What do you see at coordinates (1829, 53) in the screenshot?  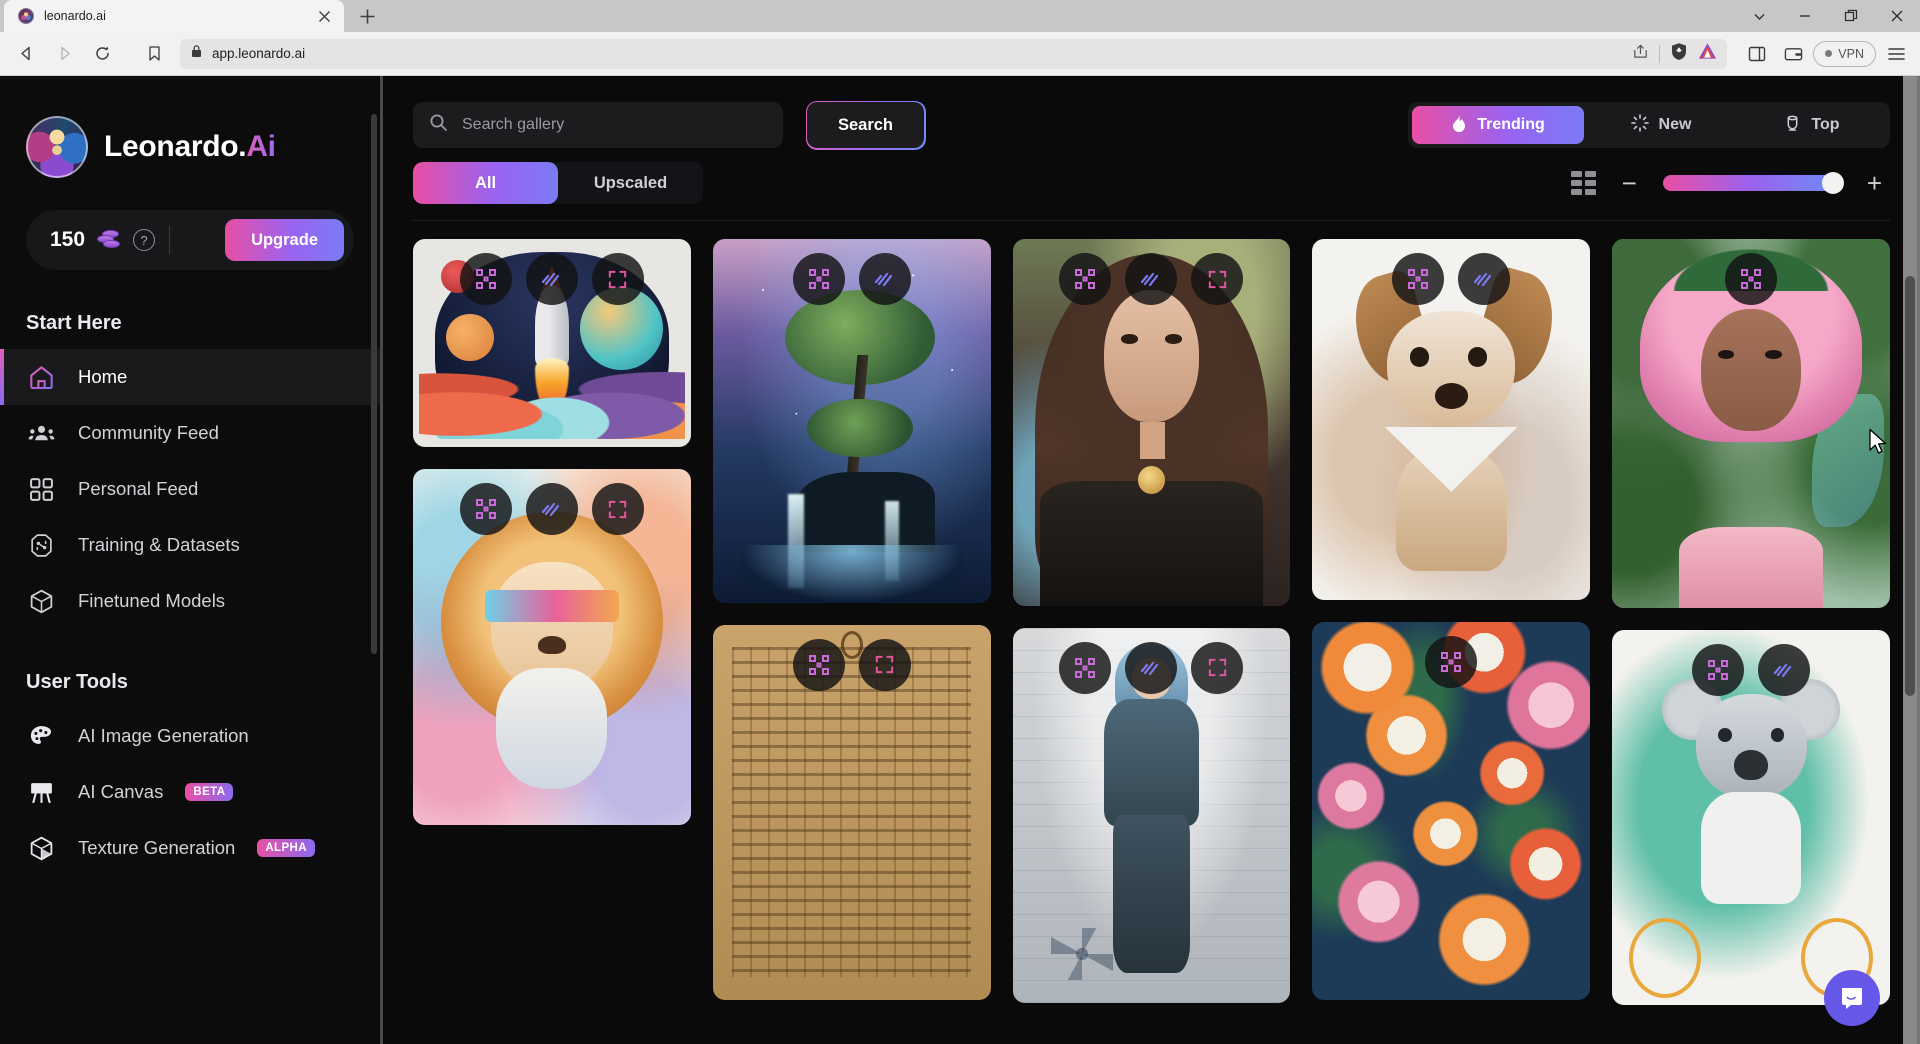 I see `vpn-status-dot` at bounding box center [1829, 53].